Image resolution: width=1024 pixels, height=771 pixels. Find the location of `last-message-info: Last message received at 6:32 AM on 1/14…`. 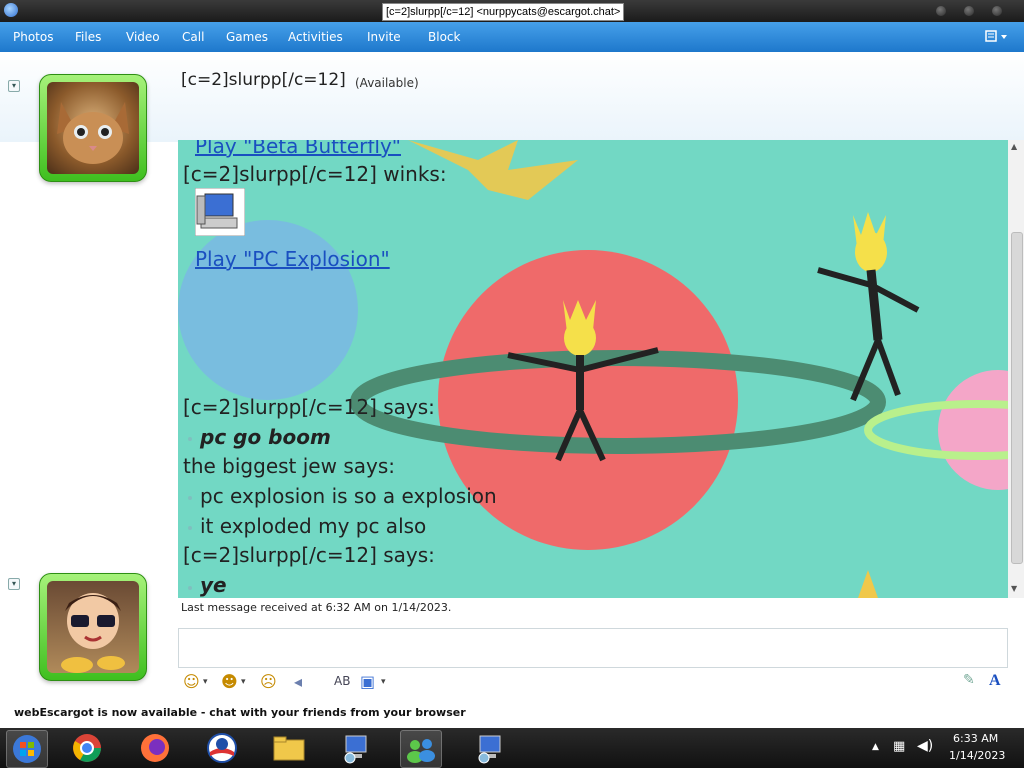

last-message-info: Last message received at 6:32 AM on 1/14… is located at coordinates (316, 607).